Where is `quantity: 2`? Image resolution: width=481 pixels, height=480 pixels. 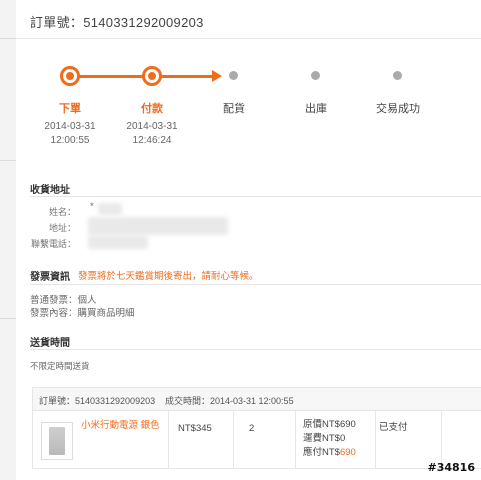 quantity: 2 is located at coordinates (252, 428).